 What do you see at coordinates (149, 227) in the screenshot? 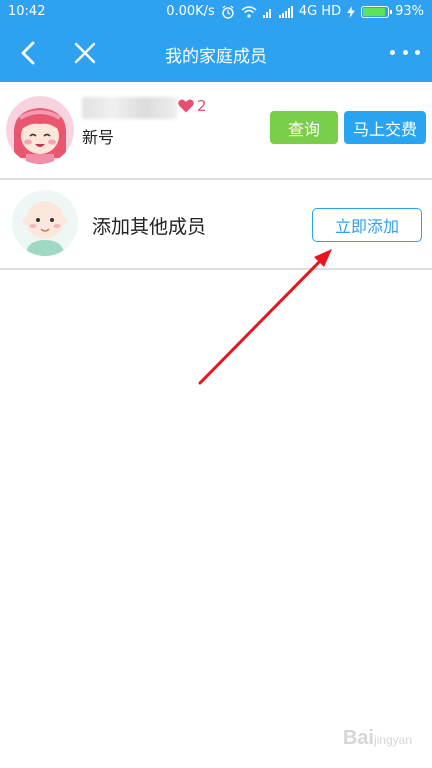
I see `add-member-label: 添加其他成员` at bounding box center [149, 227].